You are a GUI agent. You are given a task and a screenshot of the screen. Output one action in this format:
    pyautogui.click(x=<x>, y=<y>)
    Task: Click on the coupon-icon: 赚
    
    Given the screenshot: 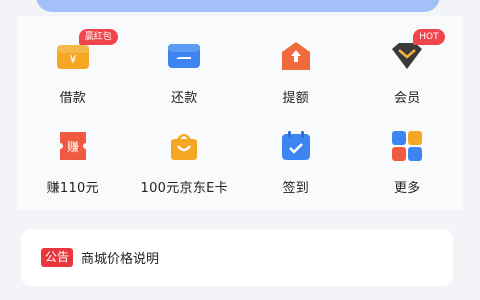 What is the action you would take?
    pyautogui.click(x=73, y=145)
    